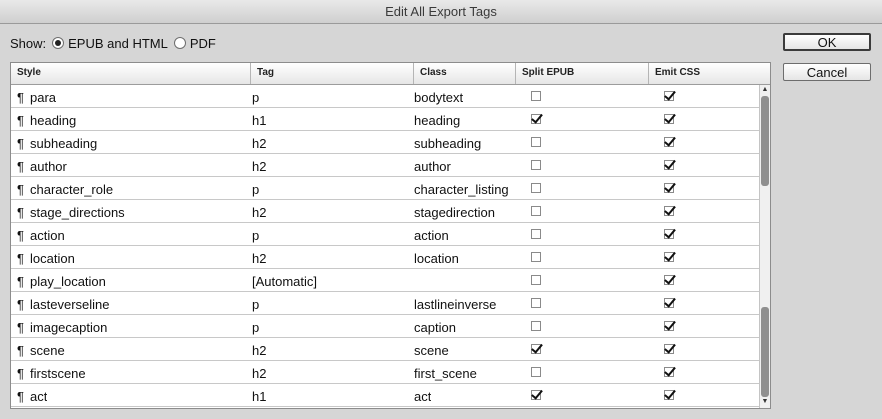 The image size is (882, 419). Describe the element at coordinates (385, 349) in the screenshot. I see `table-row: ¶ scene h2 scene` at that location.